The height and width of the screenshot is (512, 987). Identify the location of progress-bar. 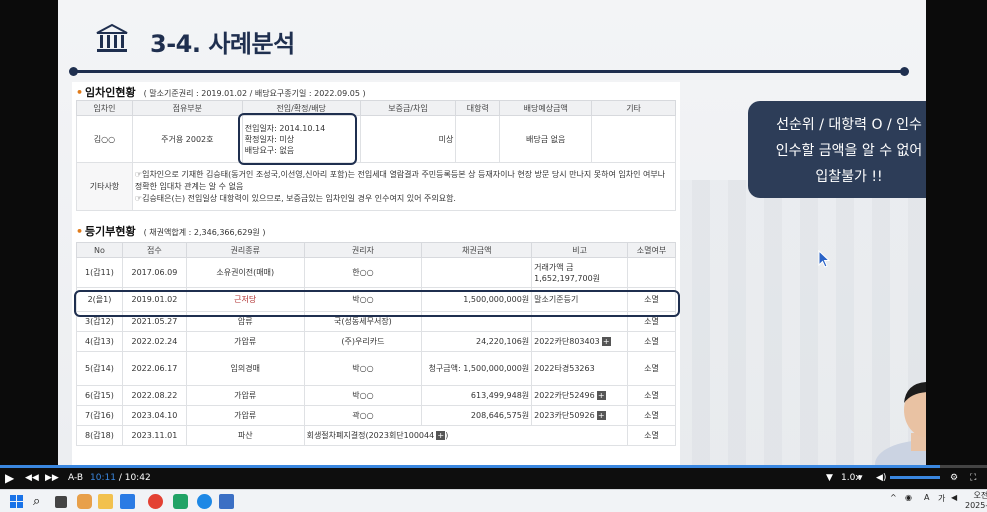
(493, 466).